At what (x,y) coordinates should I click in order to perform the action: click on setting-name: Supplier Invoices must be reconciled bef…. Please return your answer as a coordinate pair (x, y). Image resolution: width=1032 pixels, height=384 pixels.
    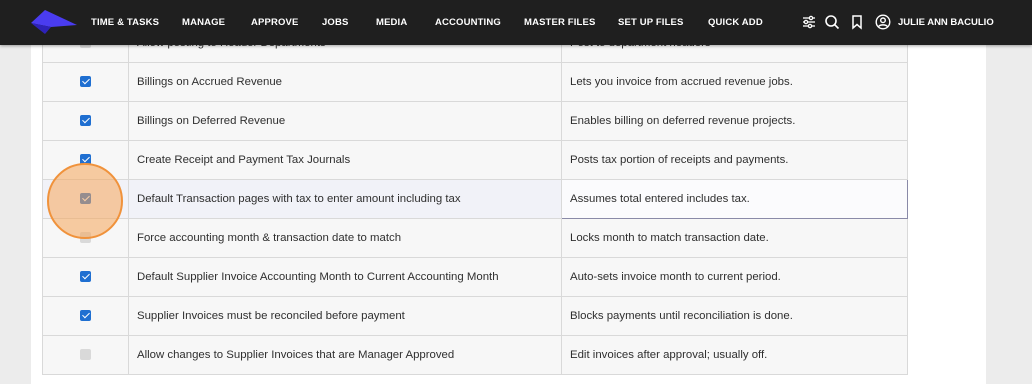
    Looking at the image, I should click on (345, 316).